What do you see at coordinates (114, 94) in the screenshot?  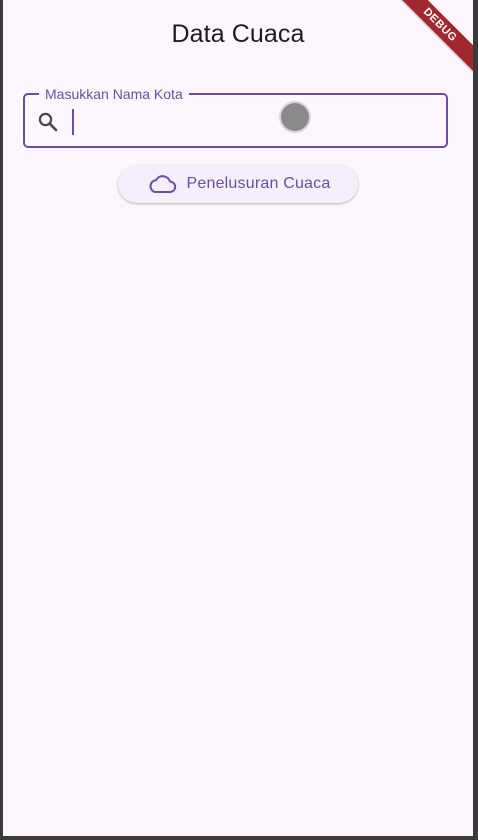 I see `city-field-label: Masukkan Nama Kota` at bounding box center [114, 94].